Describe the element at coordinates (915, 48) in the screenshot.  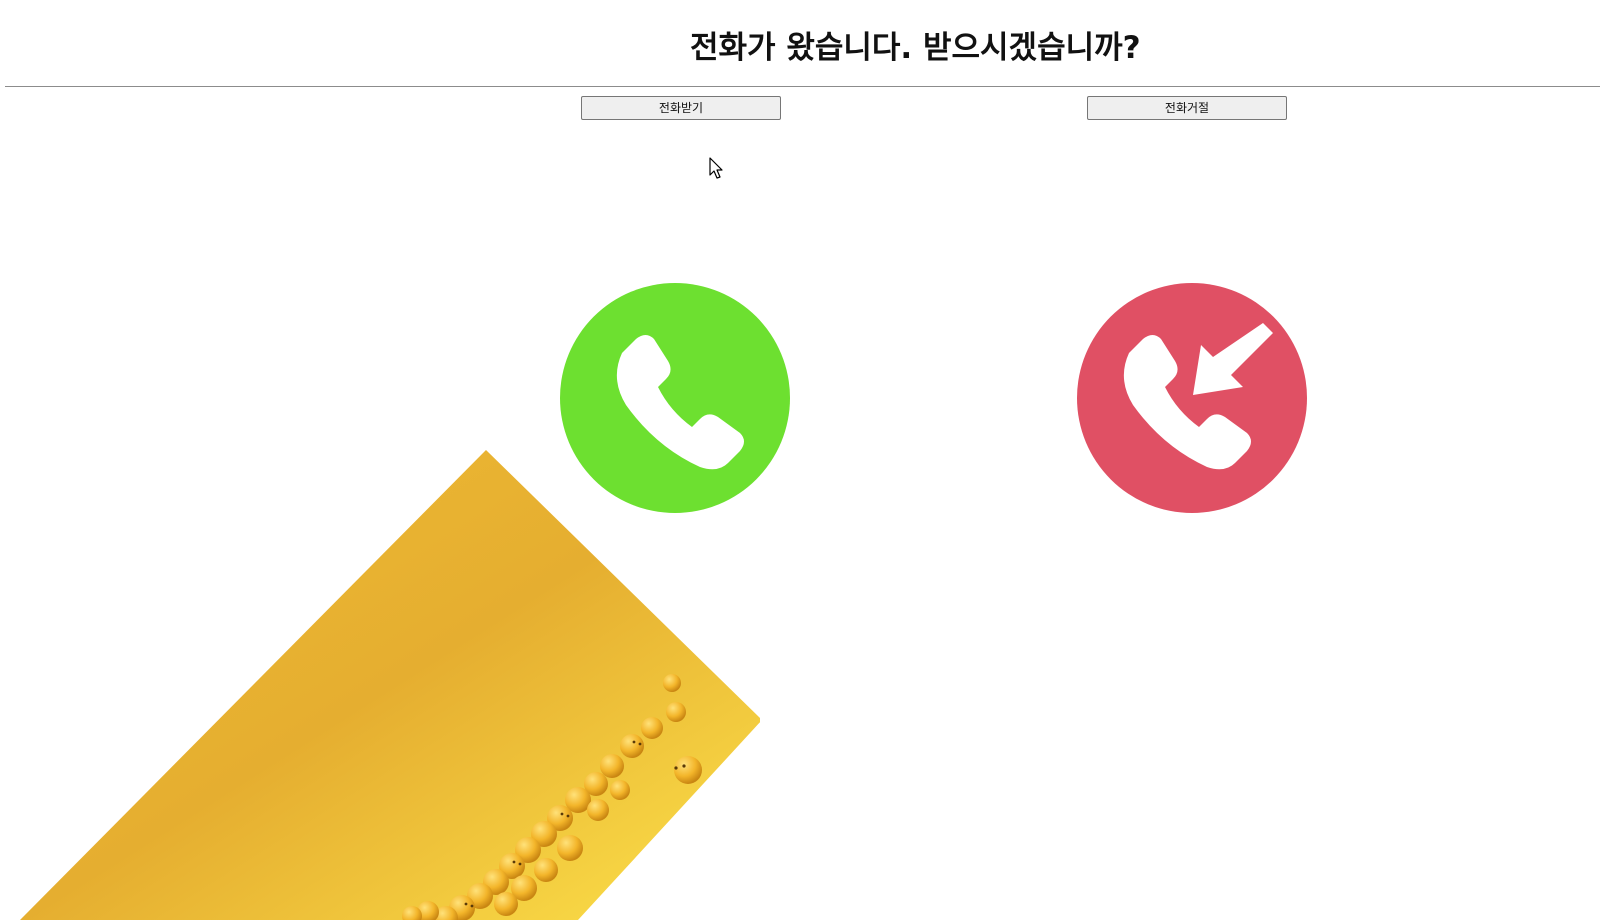
I see `page-title: 전화가 왔습니다. 받으시겠습니까?` at that location.